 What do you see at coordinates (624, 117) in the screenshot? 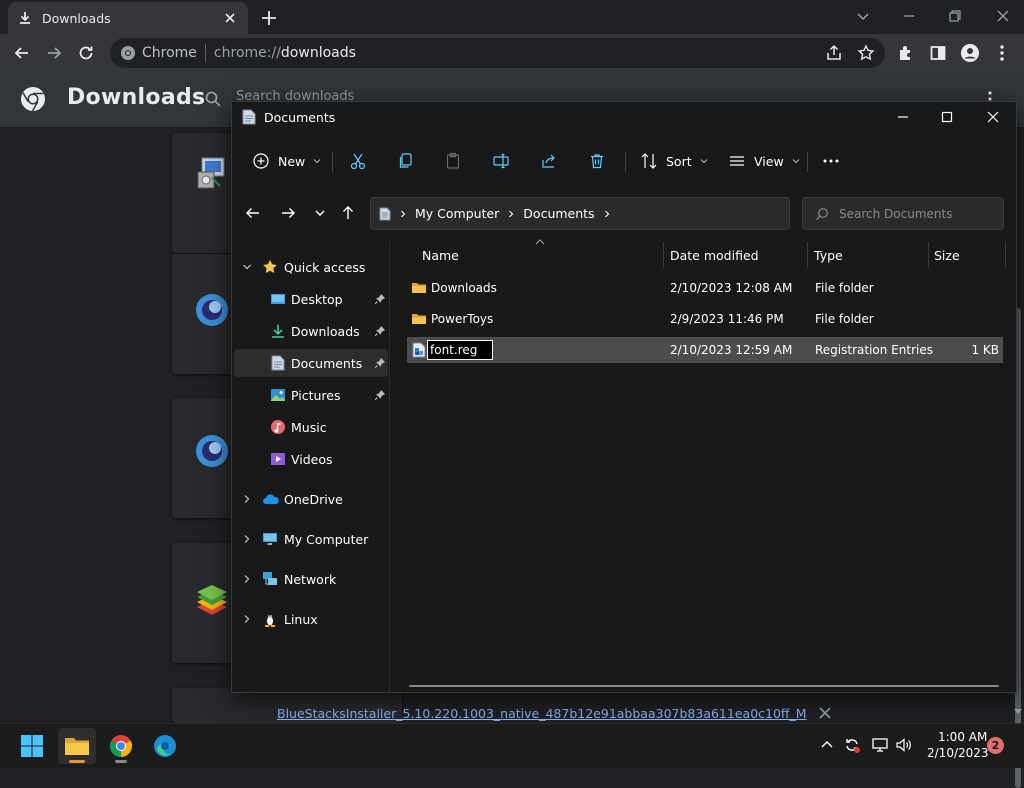
I see `explorer-titlebar: Documents` at bounding box center [624, 117].